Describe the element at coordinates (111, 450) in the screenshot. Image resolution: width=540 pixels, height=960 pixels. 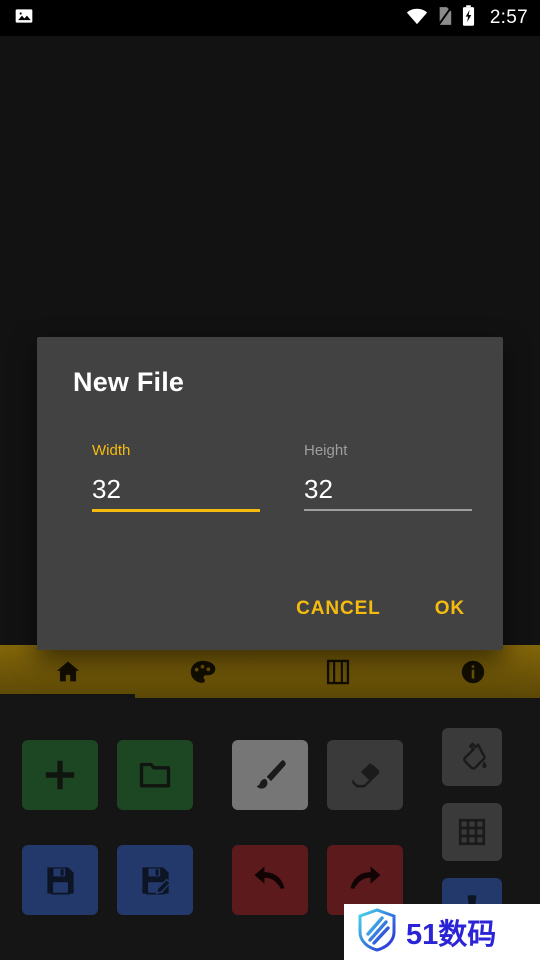
I see `width-field-label: Width` at that location.